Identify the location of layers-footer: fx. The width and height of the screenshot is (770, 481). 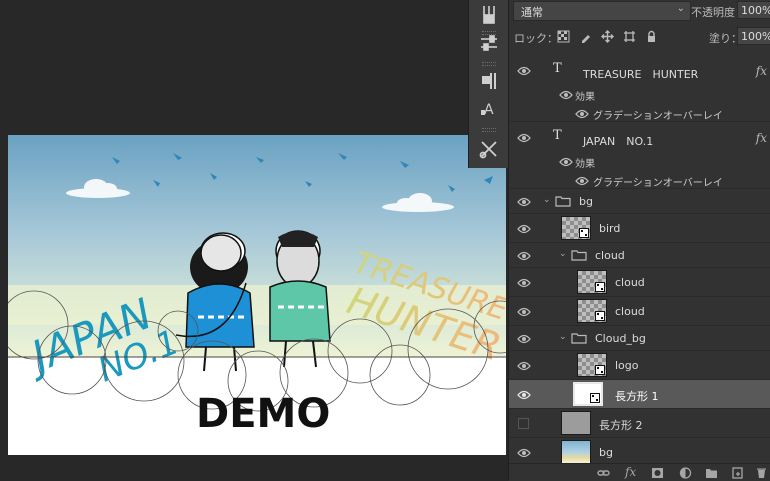
(639, 472).